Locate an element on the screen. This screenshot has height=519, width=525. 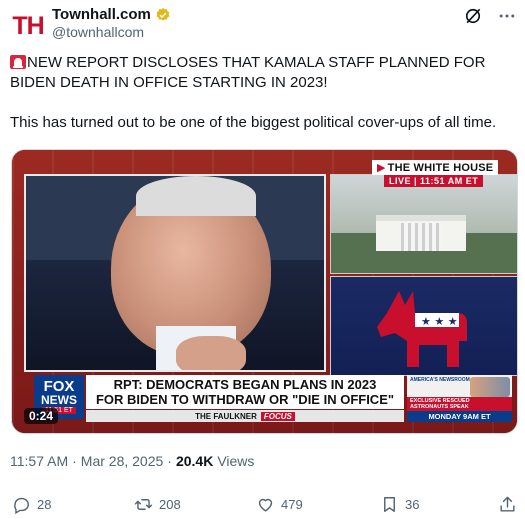
like-count: 479 is located at coordinates (292, 504).